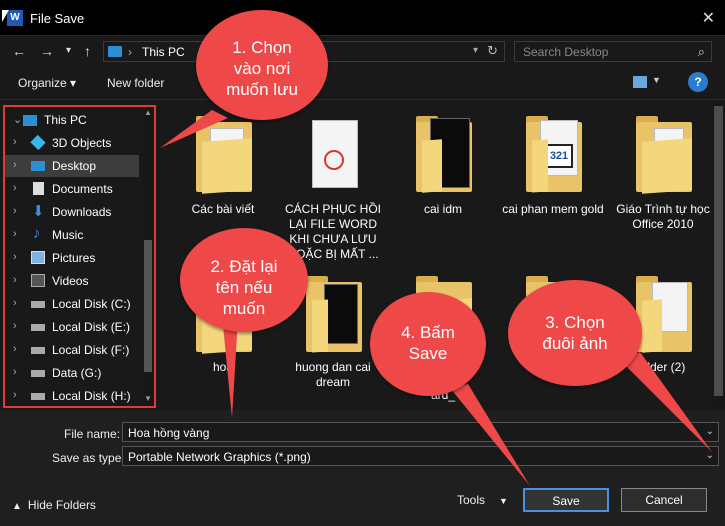 The height and width of the screenshot is (526, 725). I want to click on callout-2: 2. Đặt lại tên nếu muốn, so click(244, 280).